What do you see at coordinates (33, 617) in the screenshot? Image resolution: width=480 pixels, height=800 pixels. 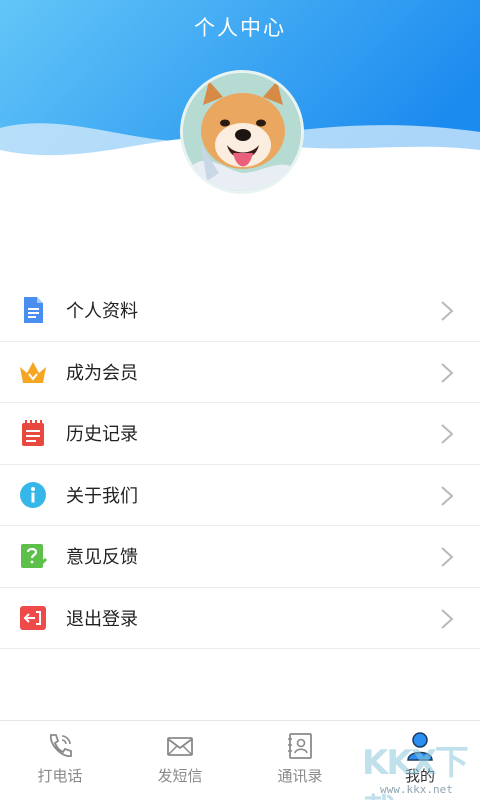 I see `logout-icon` at bounding box center [33, 617].